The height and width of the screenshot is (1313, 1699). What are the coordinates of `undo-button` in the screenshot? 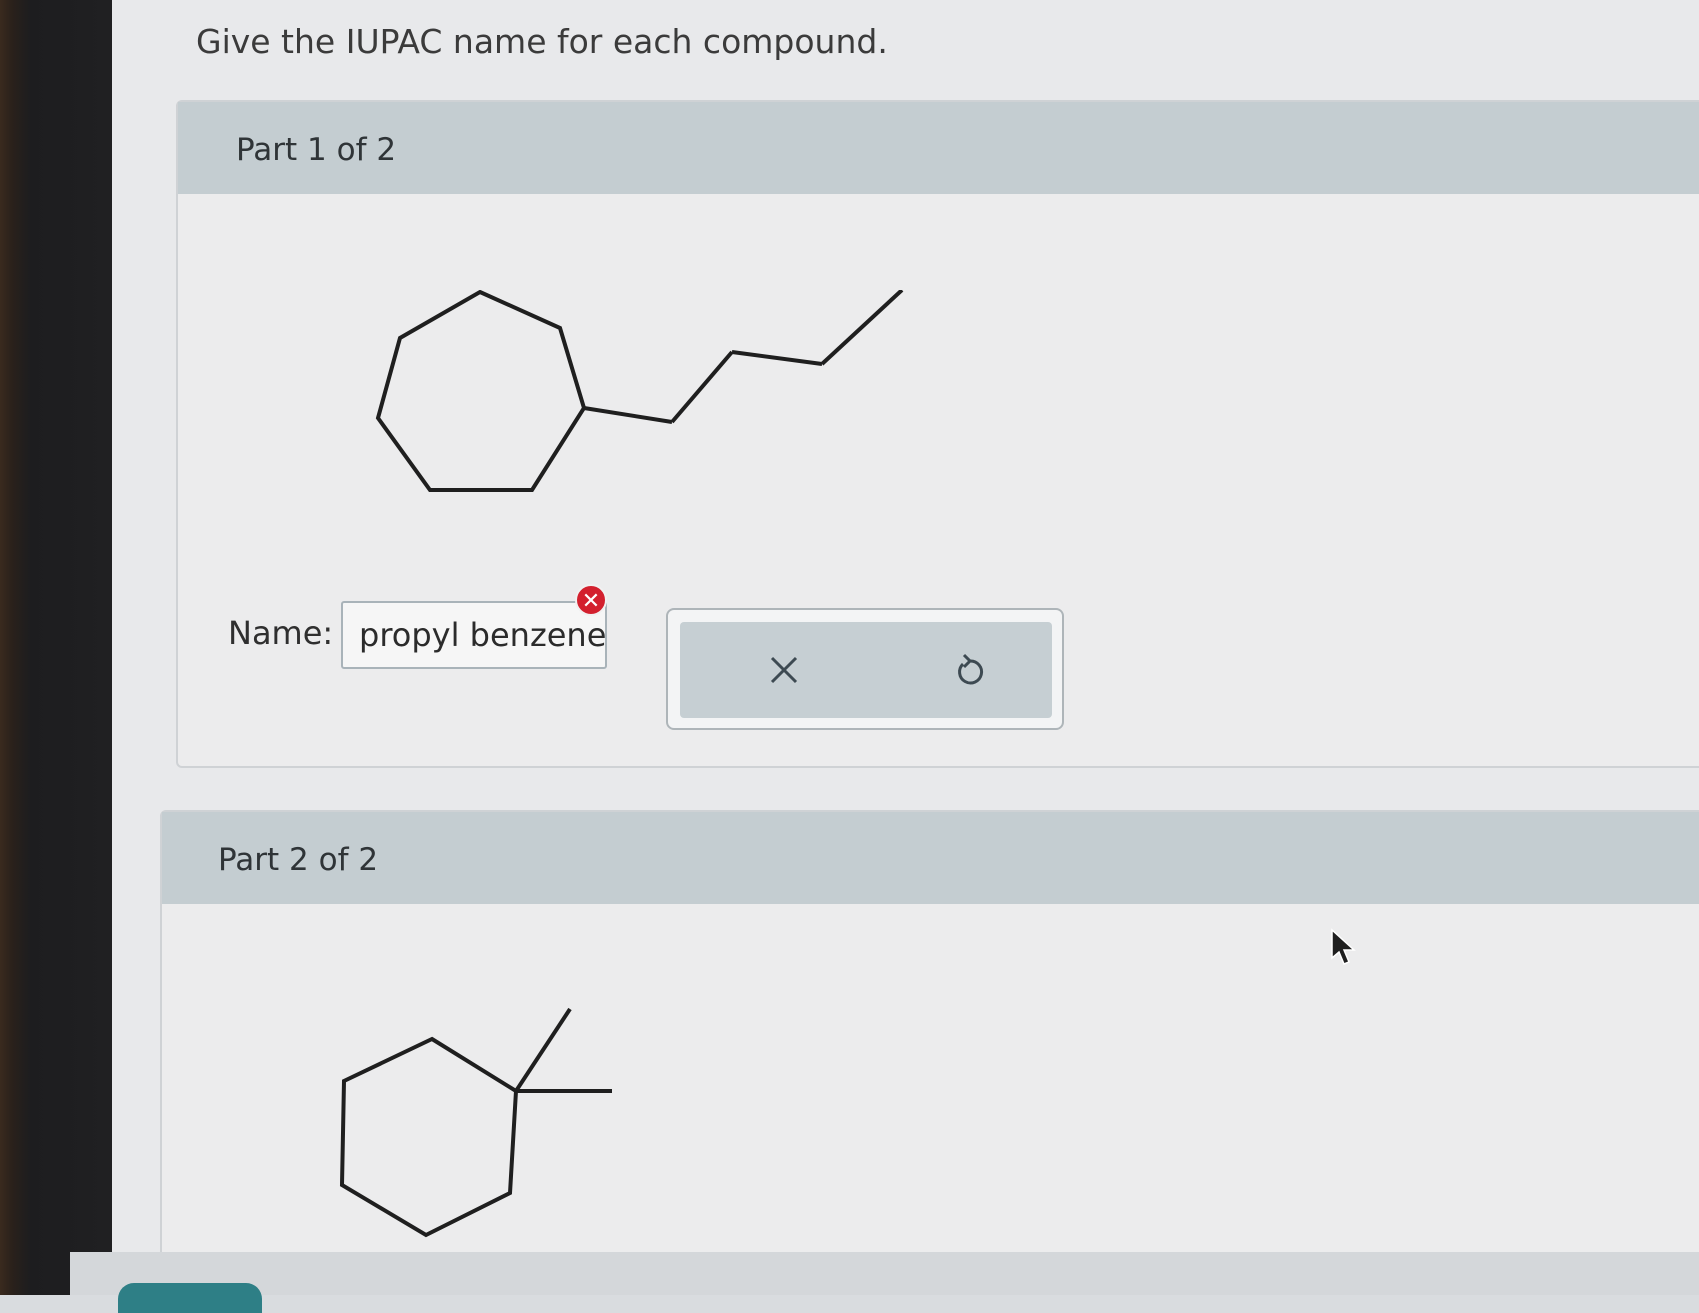 It's located at (970, 670).